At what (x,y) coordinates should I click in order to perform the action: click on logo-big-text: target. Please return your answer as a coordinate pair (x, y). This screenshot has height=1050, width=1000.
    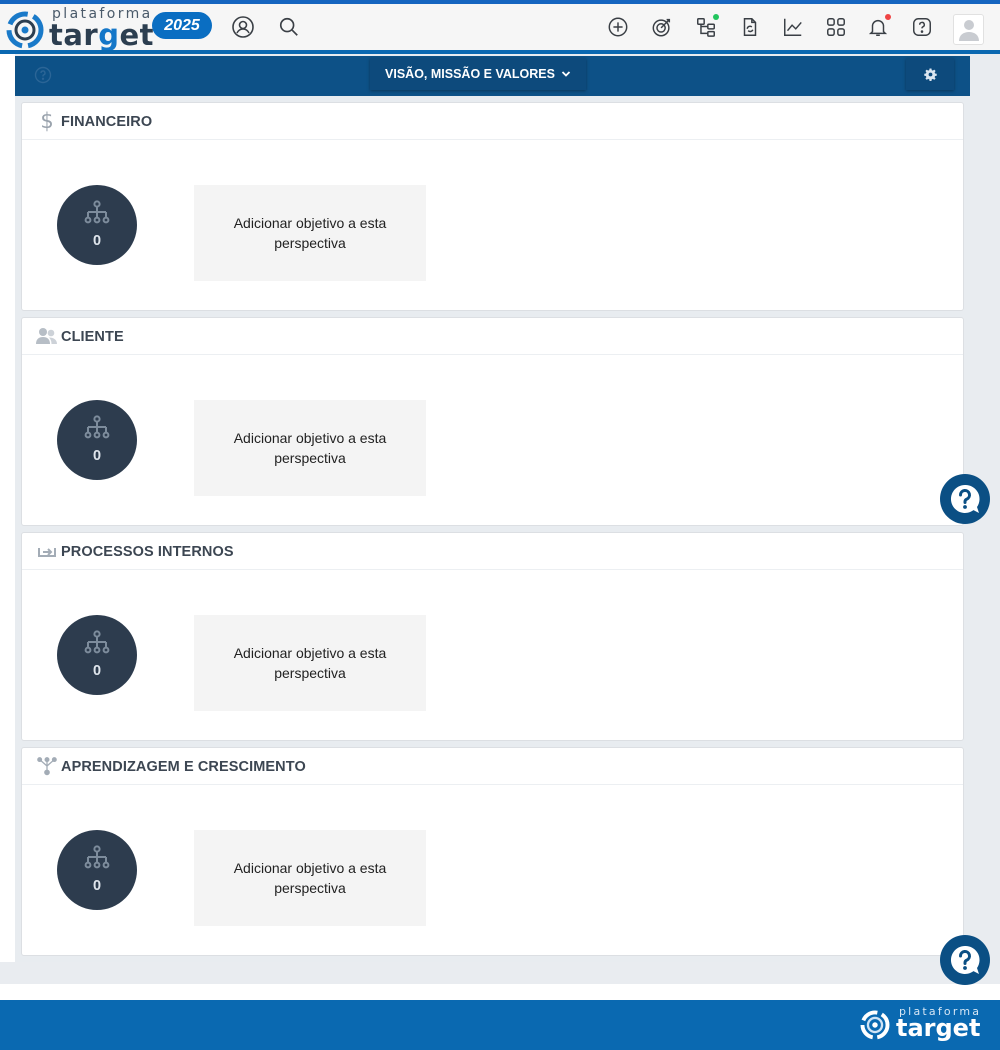
    Looking at the image, I should click on (102, 35).